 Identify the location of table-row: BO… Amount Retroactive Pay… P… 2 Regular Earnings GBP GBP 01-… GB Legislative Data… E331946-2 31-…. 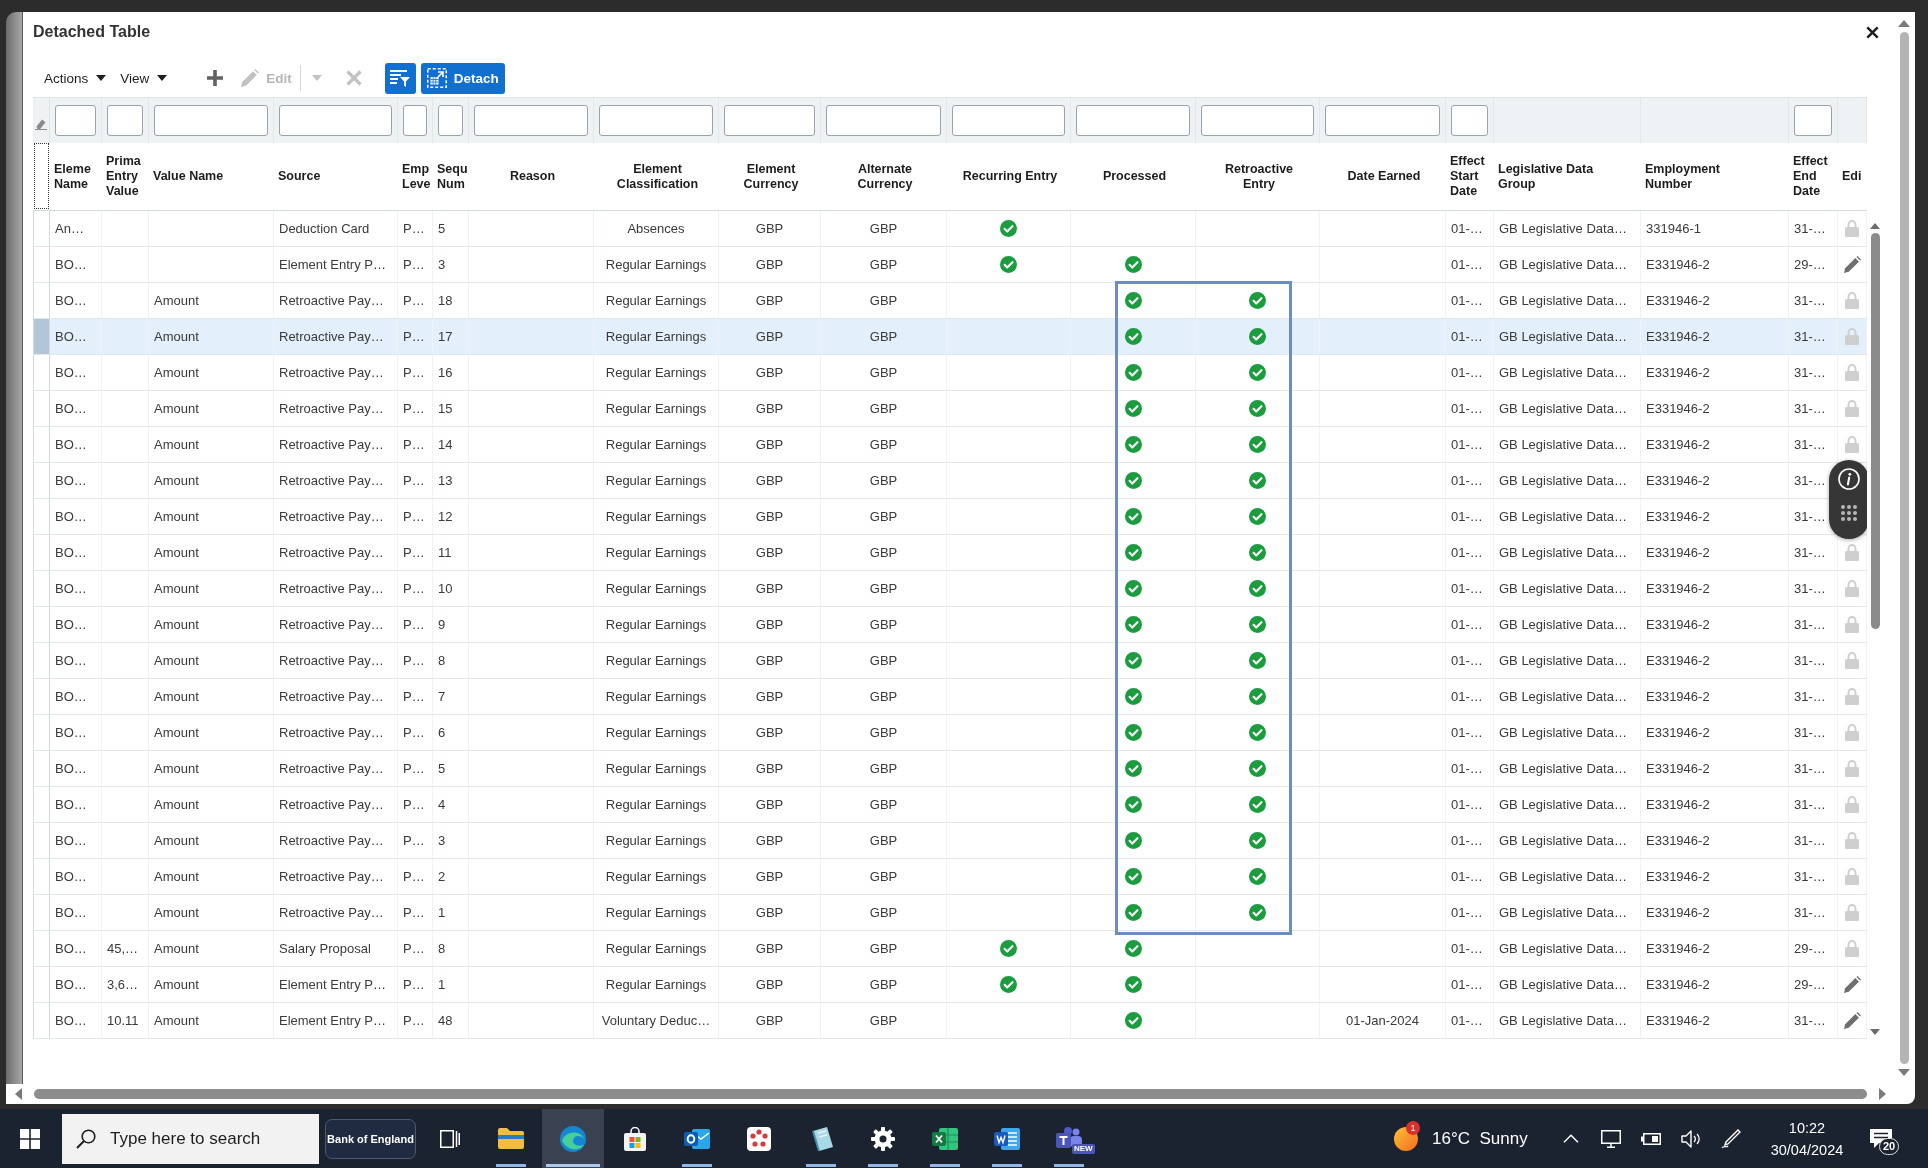
(950, 877).